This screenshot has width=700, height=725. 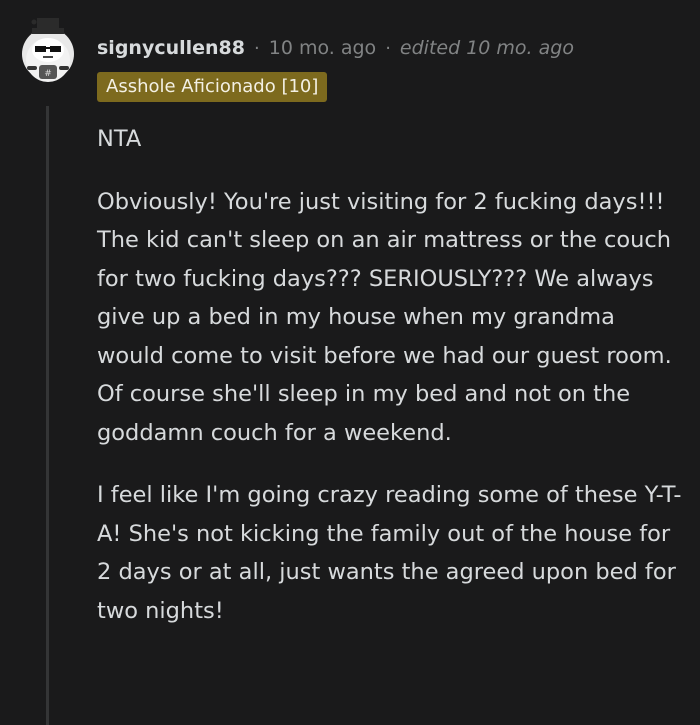 I want to click on user-flair-badge: Asshole Aficionado [10], so click(x=212, y=87).